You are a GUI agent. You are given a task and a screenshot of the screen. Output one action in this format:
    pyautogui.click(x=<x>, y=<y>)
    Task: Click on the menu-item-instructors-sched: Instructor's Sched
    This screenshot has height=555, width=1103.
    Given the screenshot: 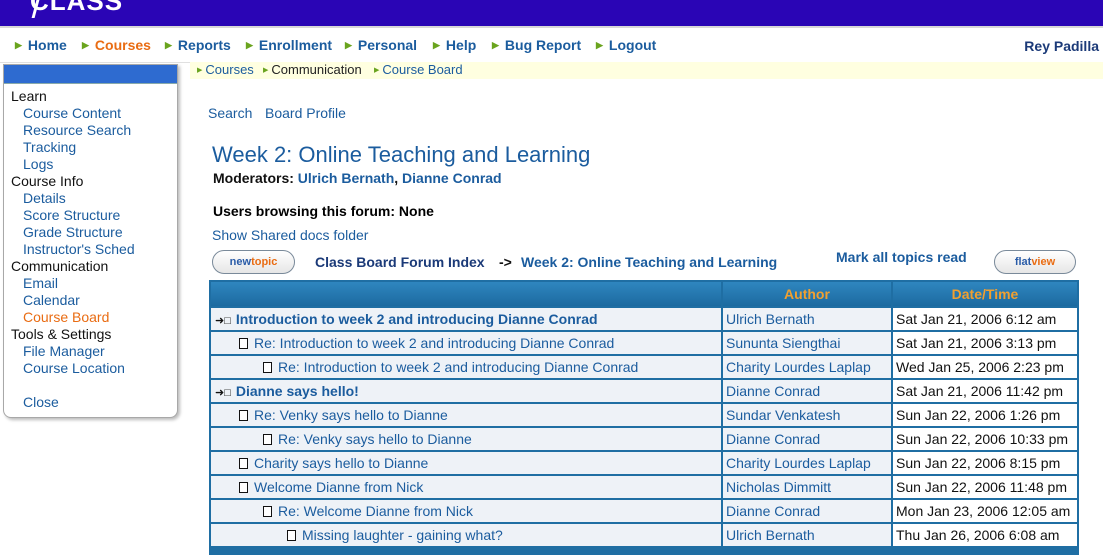 What is the action you would take?
    pyautogui.click(x=79, y=249)
    